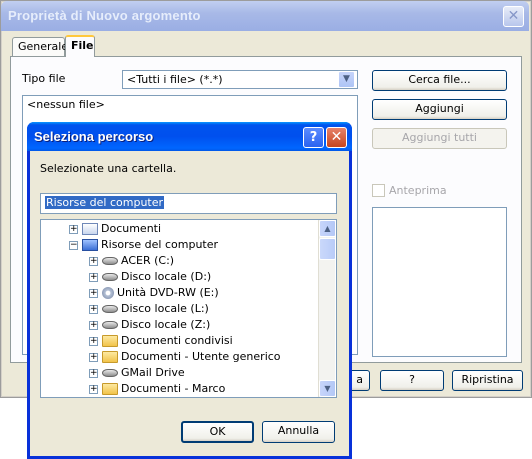  Describe the element at coordinates (412, 380) in the screenshot. I see `help-button: ?` at that location.